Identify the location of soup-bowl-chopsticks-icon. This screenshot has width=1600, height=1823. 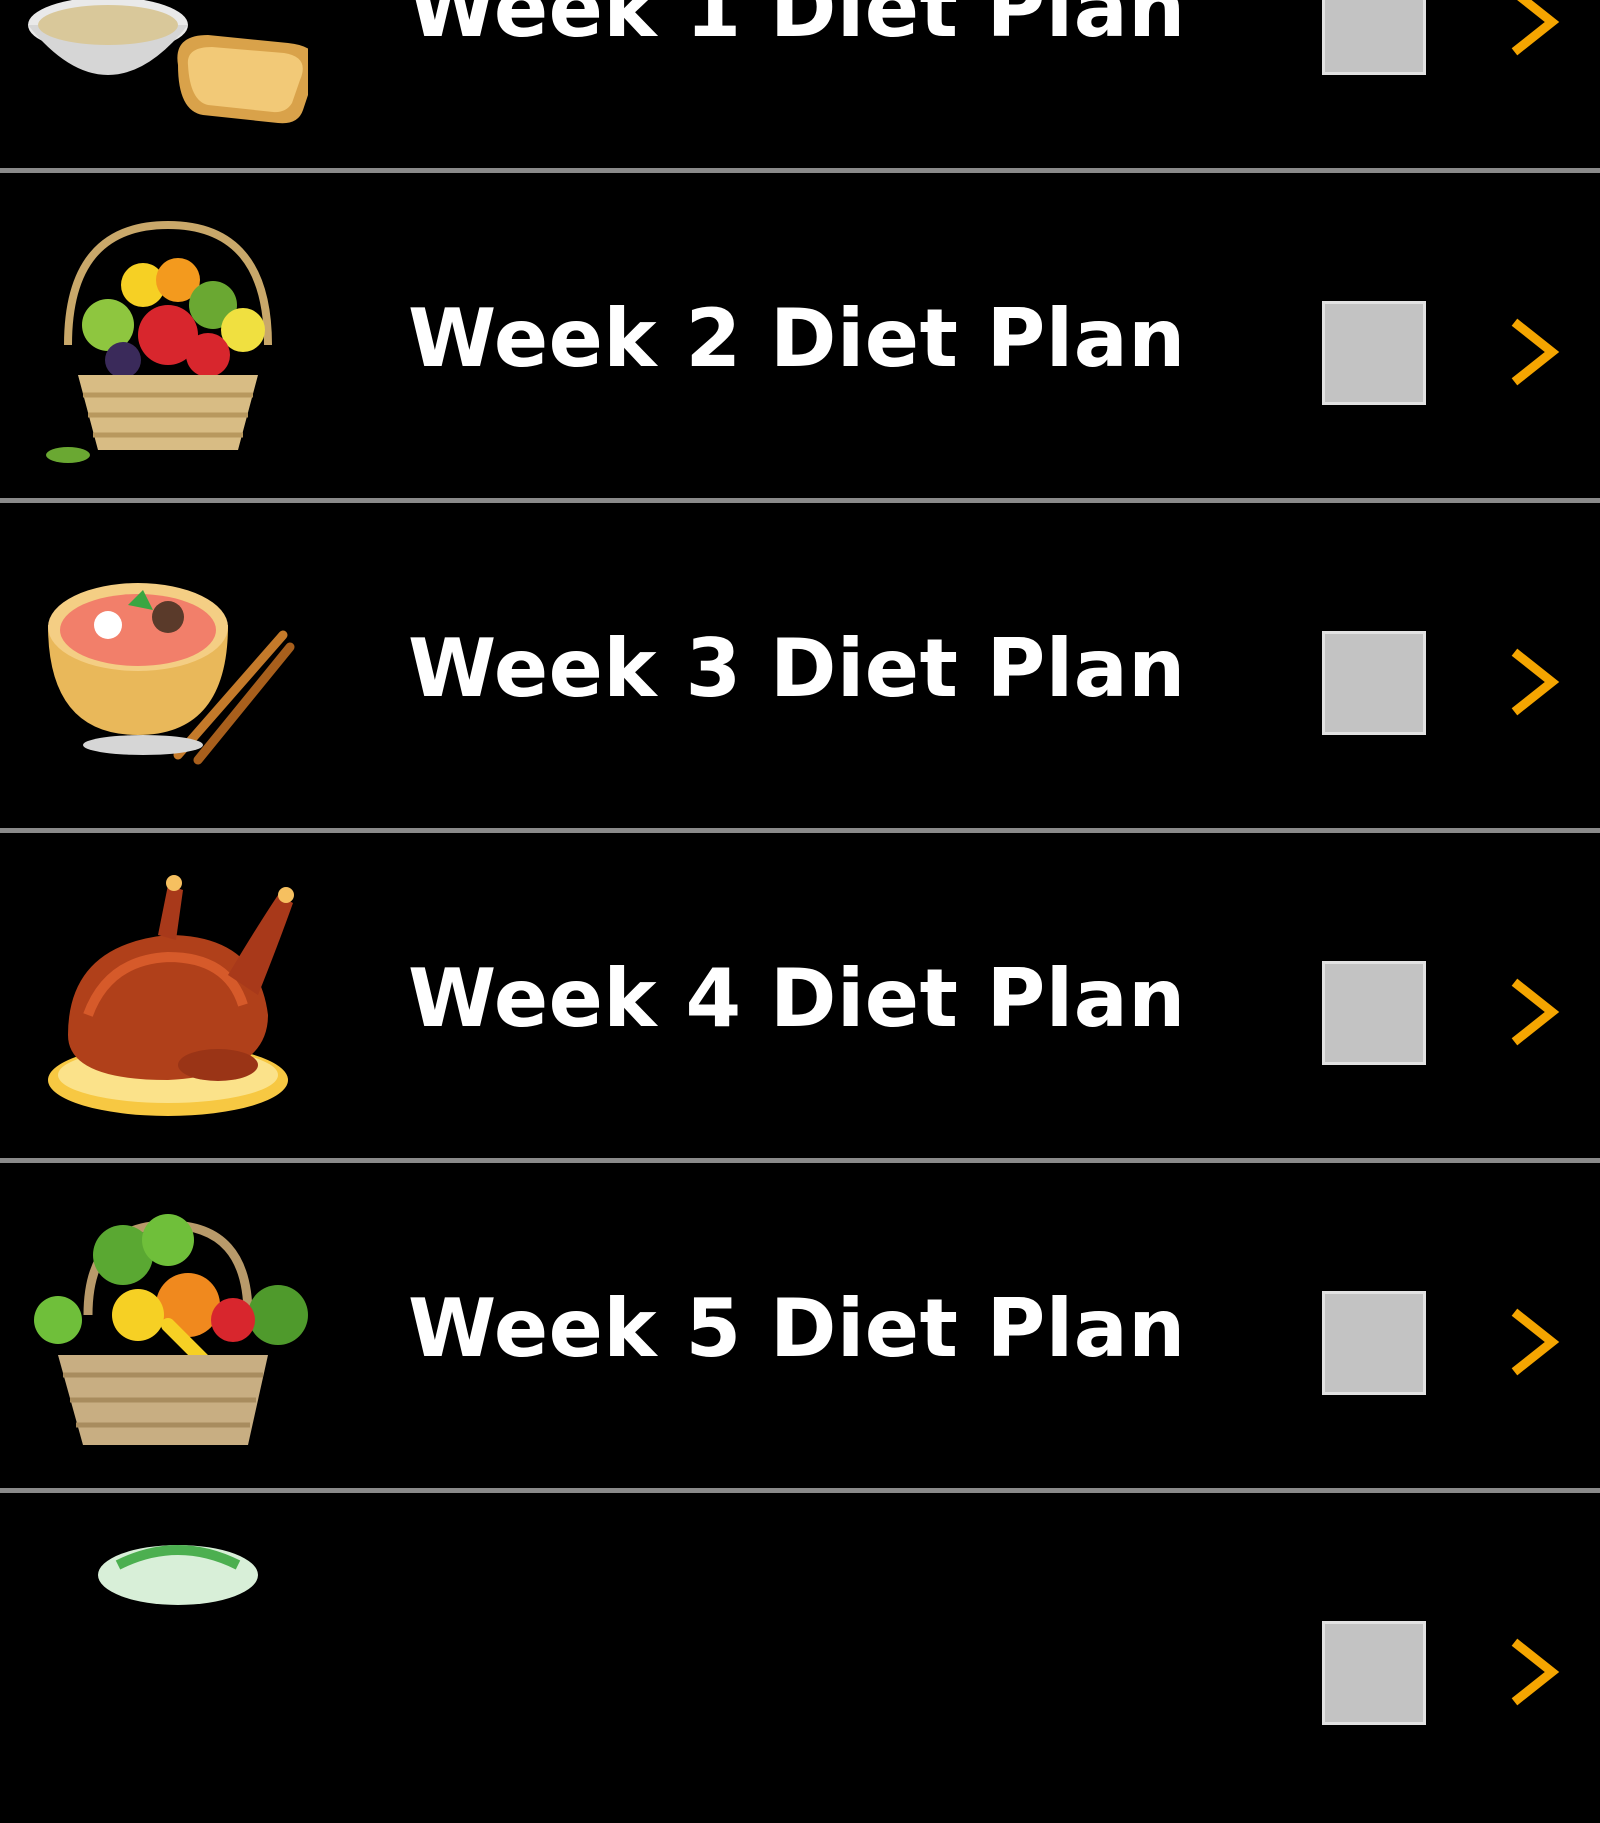
(168, 665).